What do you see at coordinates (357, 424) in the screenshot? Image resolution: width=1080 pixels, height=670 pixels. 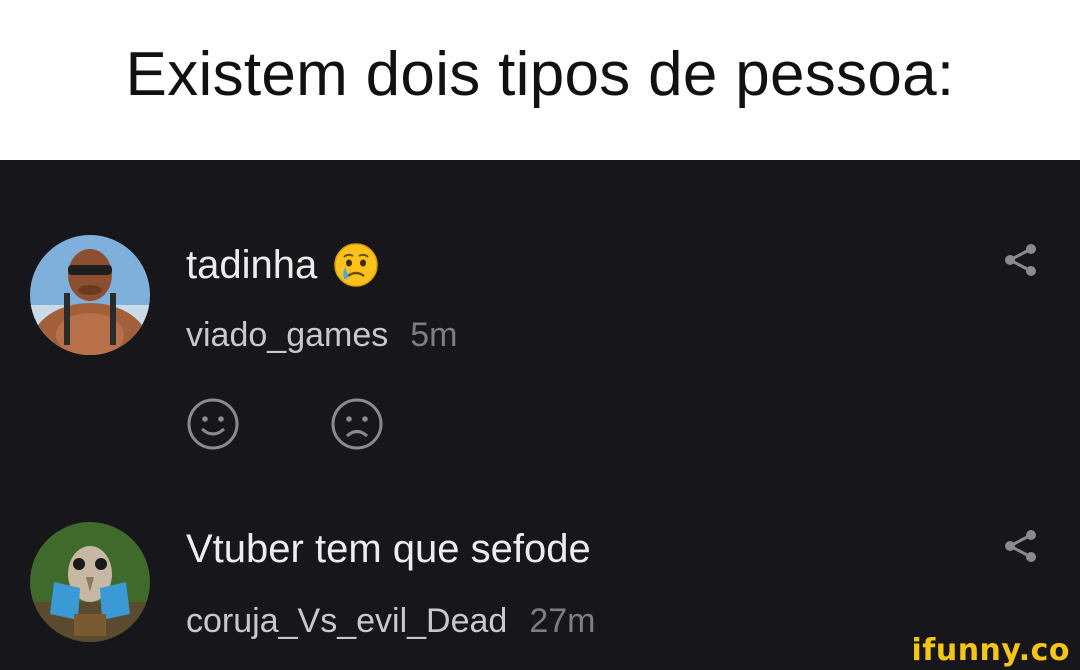 I see `frown-reaction-icon` at bounding box center [357, 424].